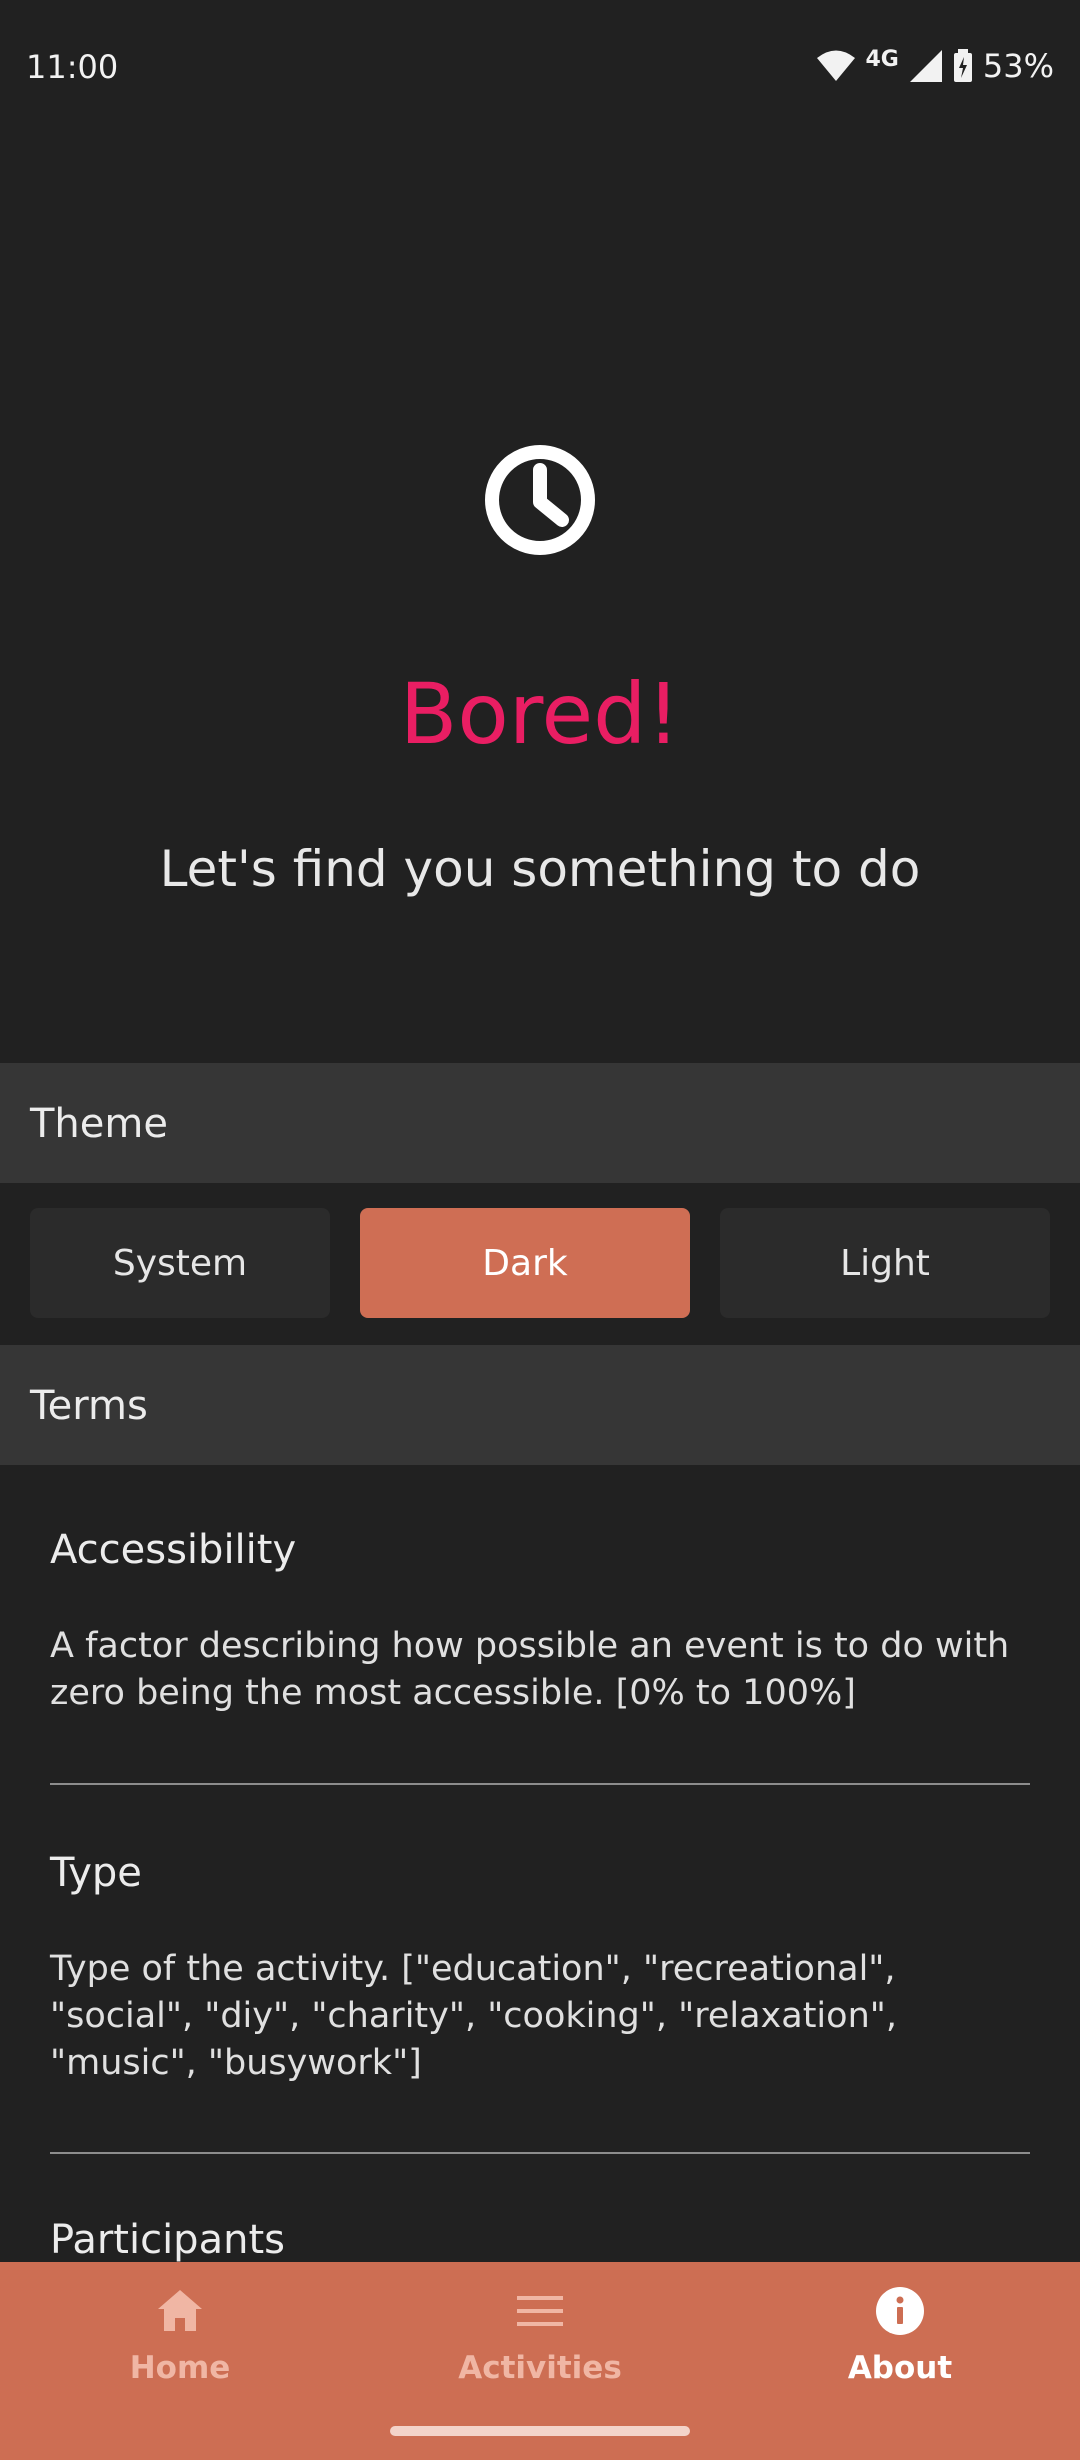  I want to click on clock-icon, so click(540, 500).